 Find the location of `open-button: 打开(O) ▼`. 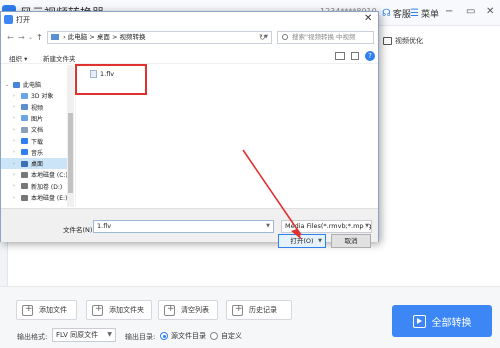

open-button: 打开(O) ▼ is located at coordinates (302, 241).